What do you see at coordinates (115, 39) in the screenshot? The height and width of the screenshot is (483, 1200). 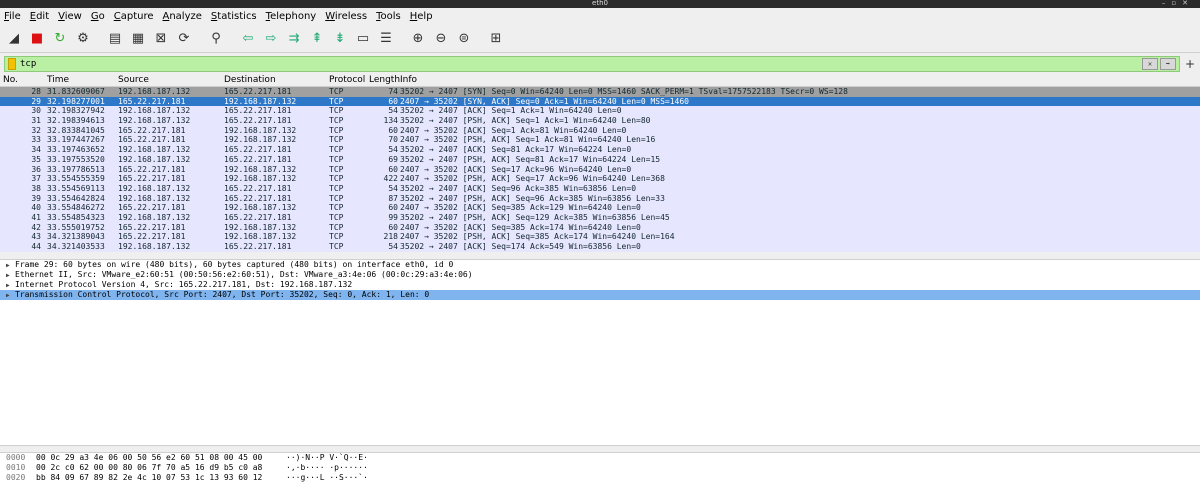 I see `open-file-icon: ▤` at bounding box center [115, 39].